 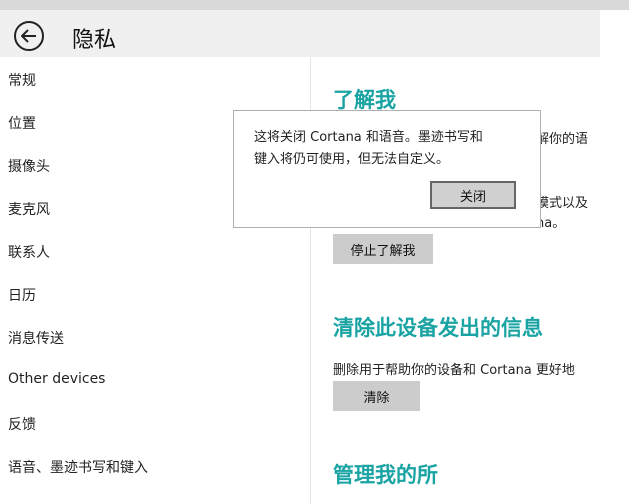 What do you see at coordinates (438, 328) in the screenshot?
I see `clear-info-heading: 清除此设备发出的信息` at bounding box center [438, 328].